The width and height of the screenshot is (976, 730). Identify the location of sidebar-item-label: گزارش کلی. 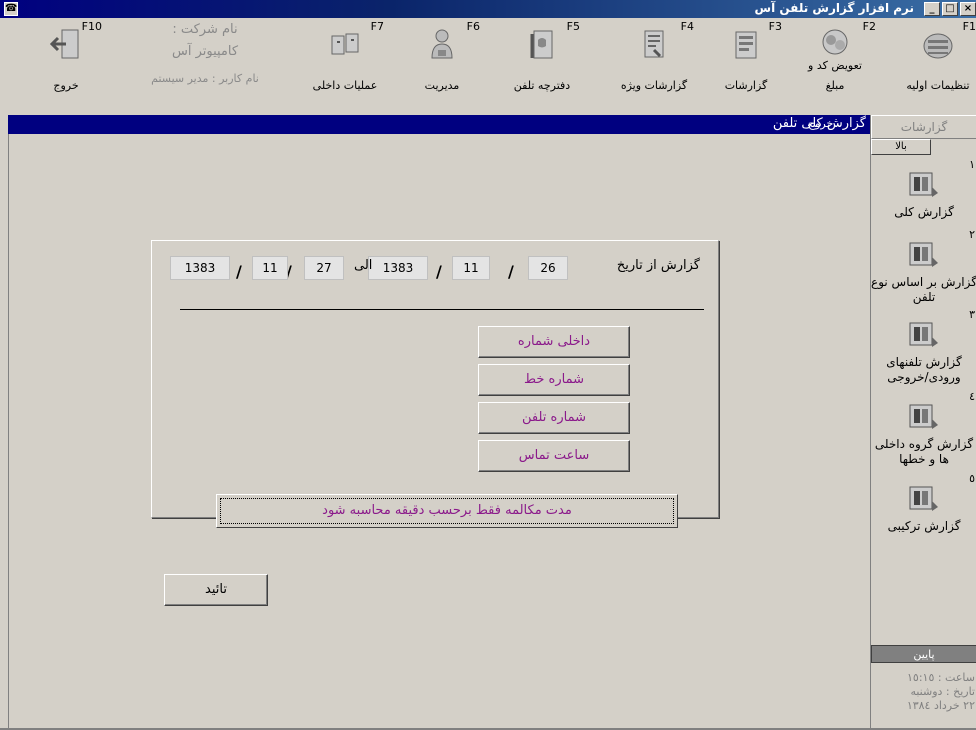
(924, 212).